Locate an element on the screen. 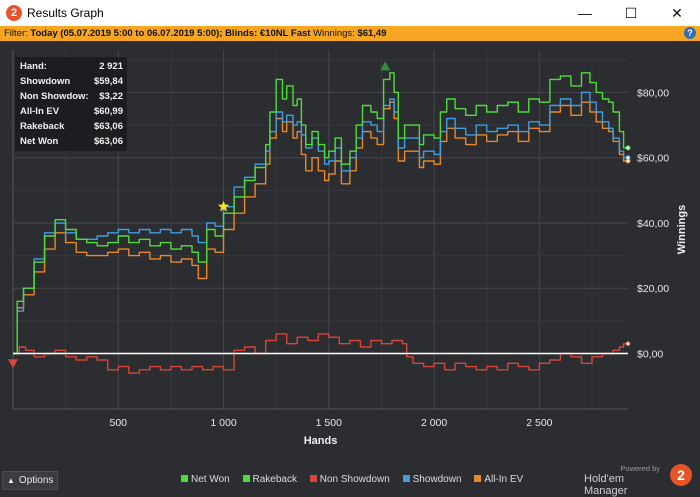 The image size is (700, 497). stat-value: $59,84 is located at coordinates (108, 81).